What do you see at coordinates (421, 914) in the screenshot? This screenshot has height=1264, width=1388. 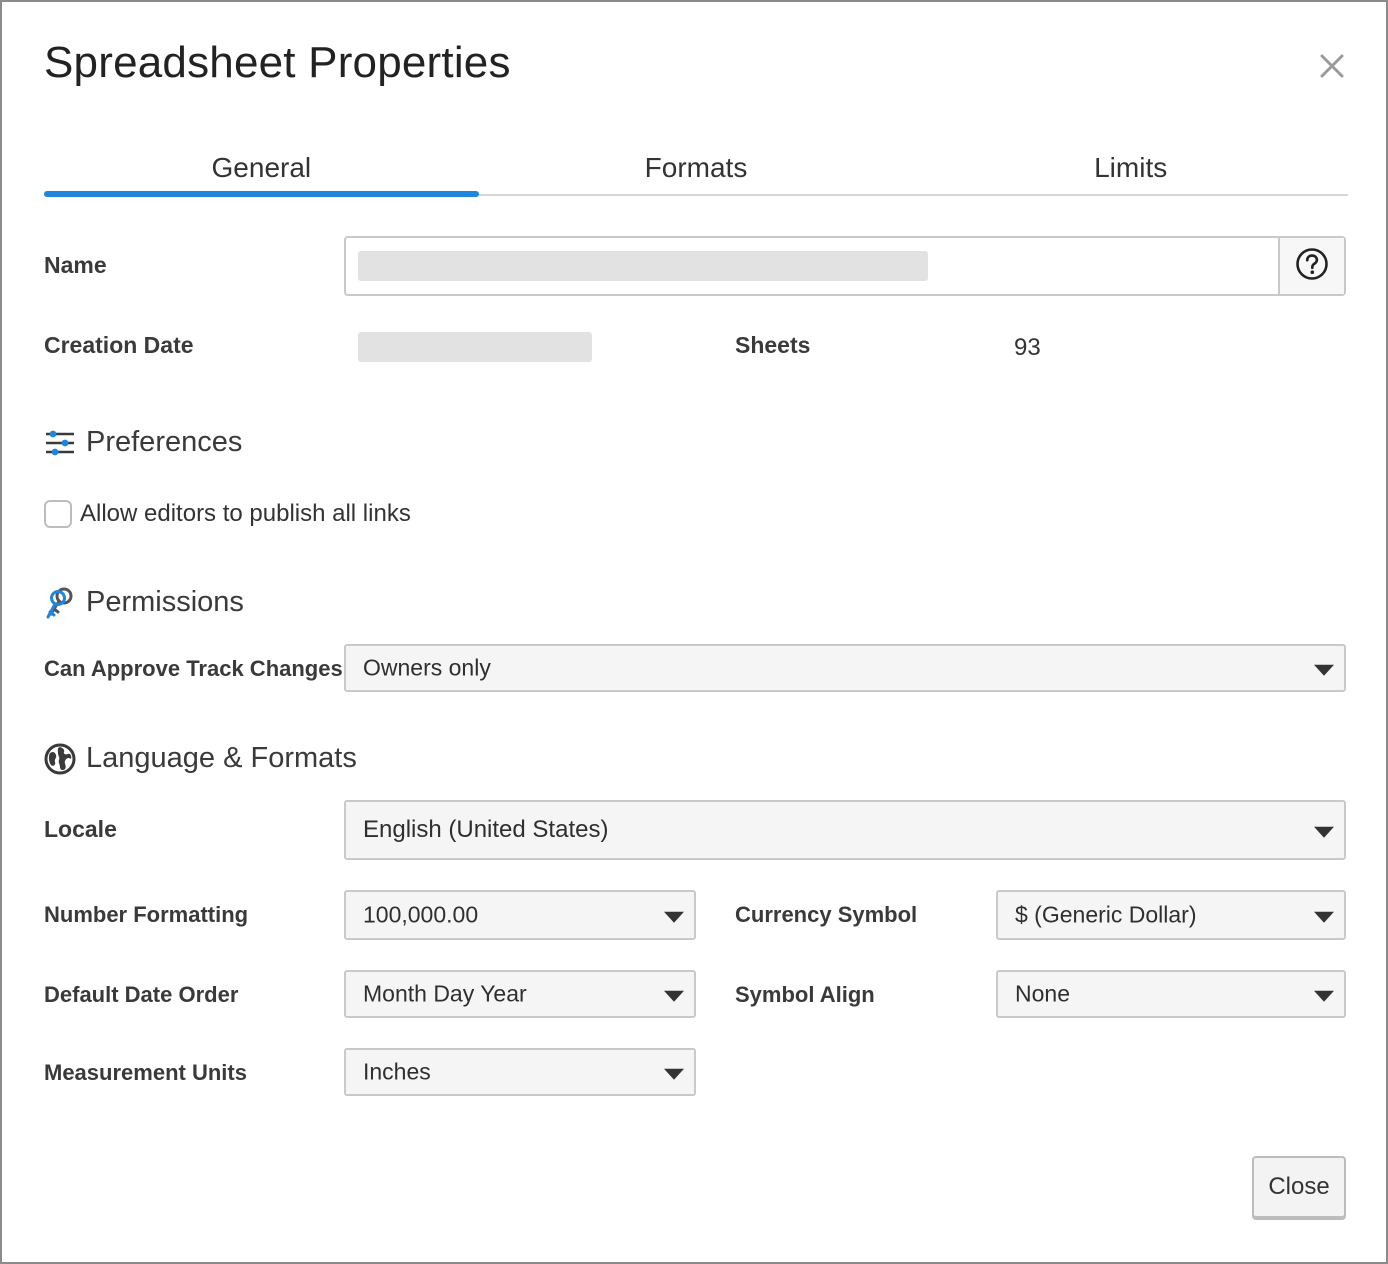 I see `number-formatting-value: 100,000.00` at bounding box center [421, 914].